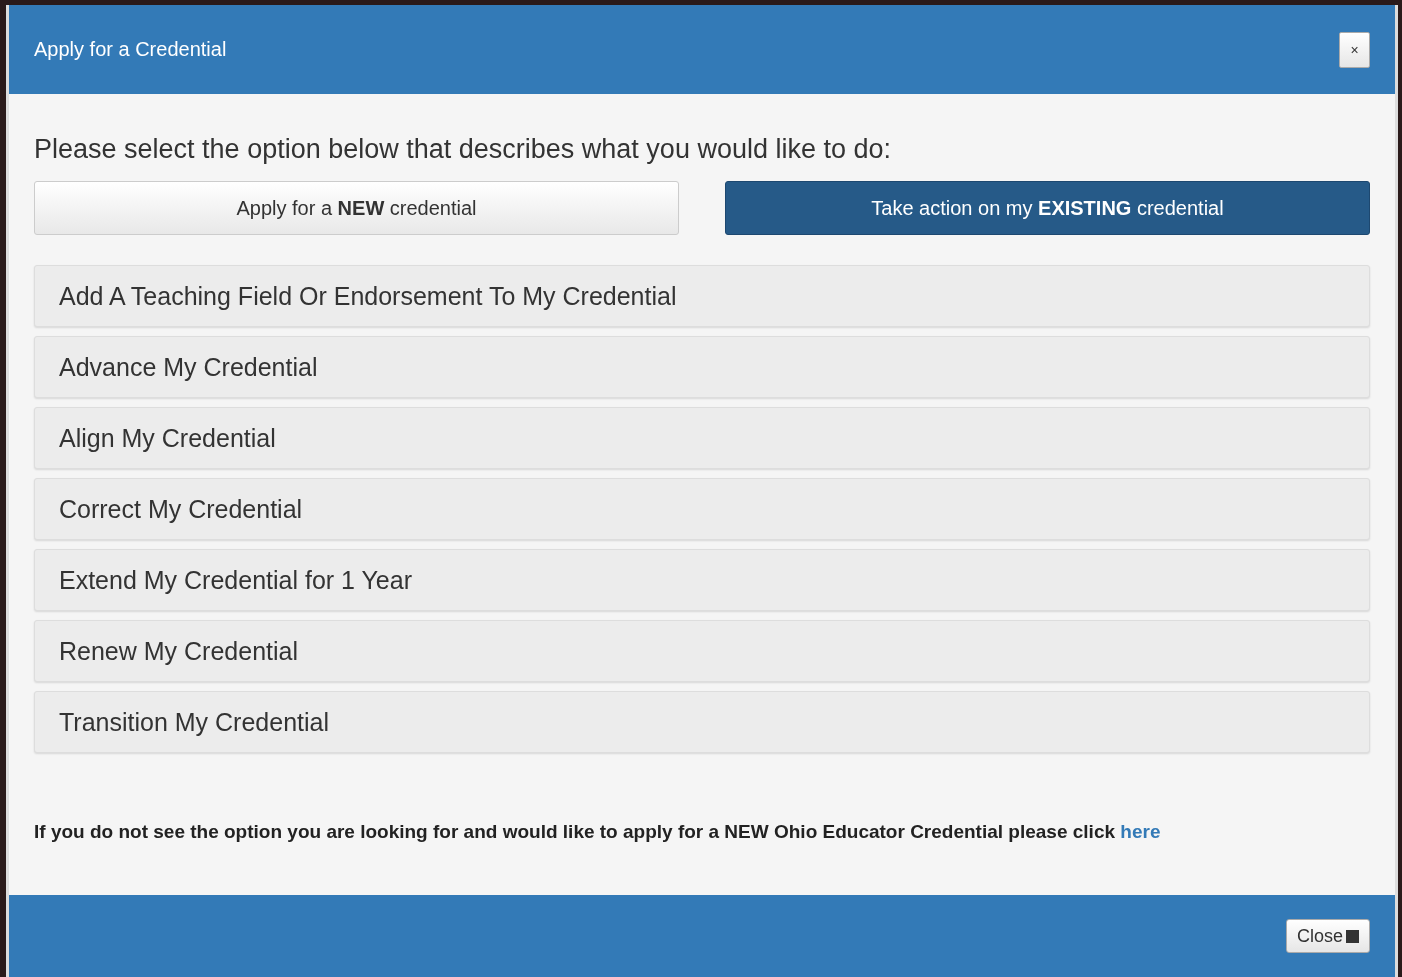 The image size is (1402, 977). I want to click on option-item: Extend My Credential for 1 Year, so click(702, 580).